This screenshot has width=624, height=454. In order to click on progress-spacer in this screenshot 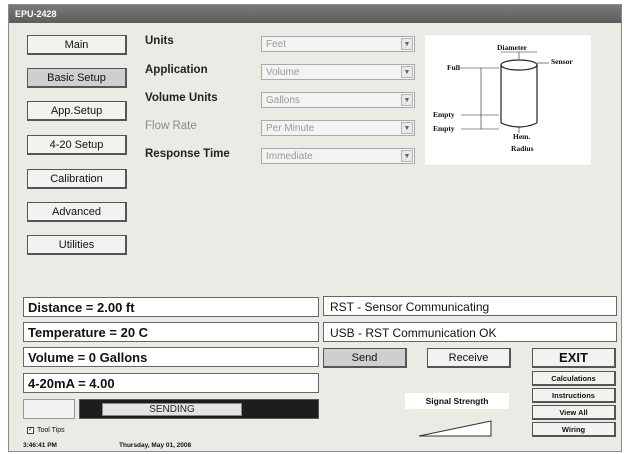, I will do `click(49, 409)`.